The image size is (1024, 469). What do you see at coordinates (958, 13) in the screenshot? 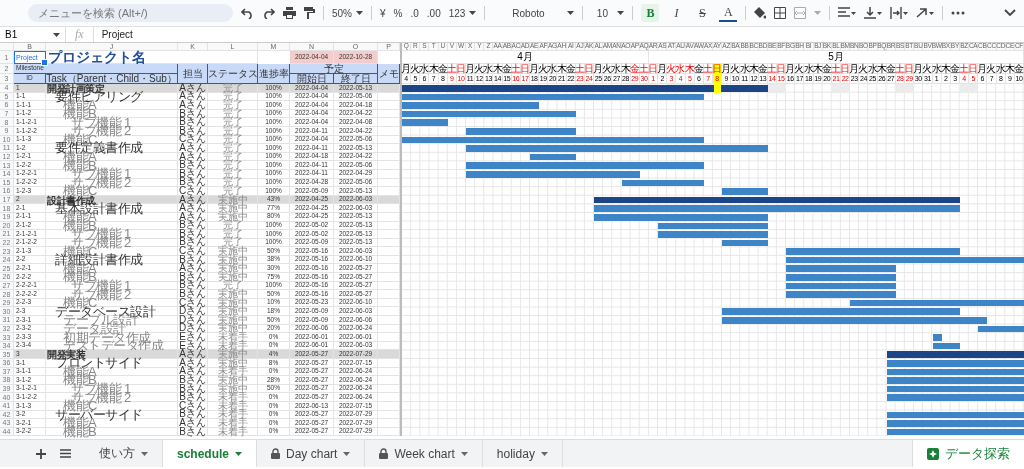
I see `more-icon` at bounding box center [958, 13].